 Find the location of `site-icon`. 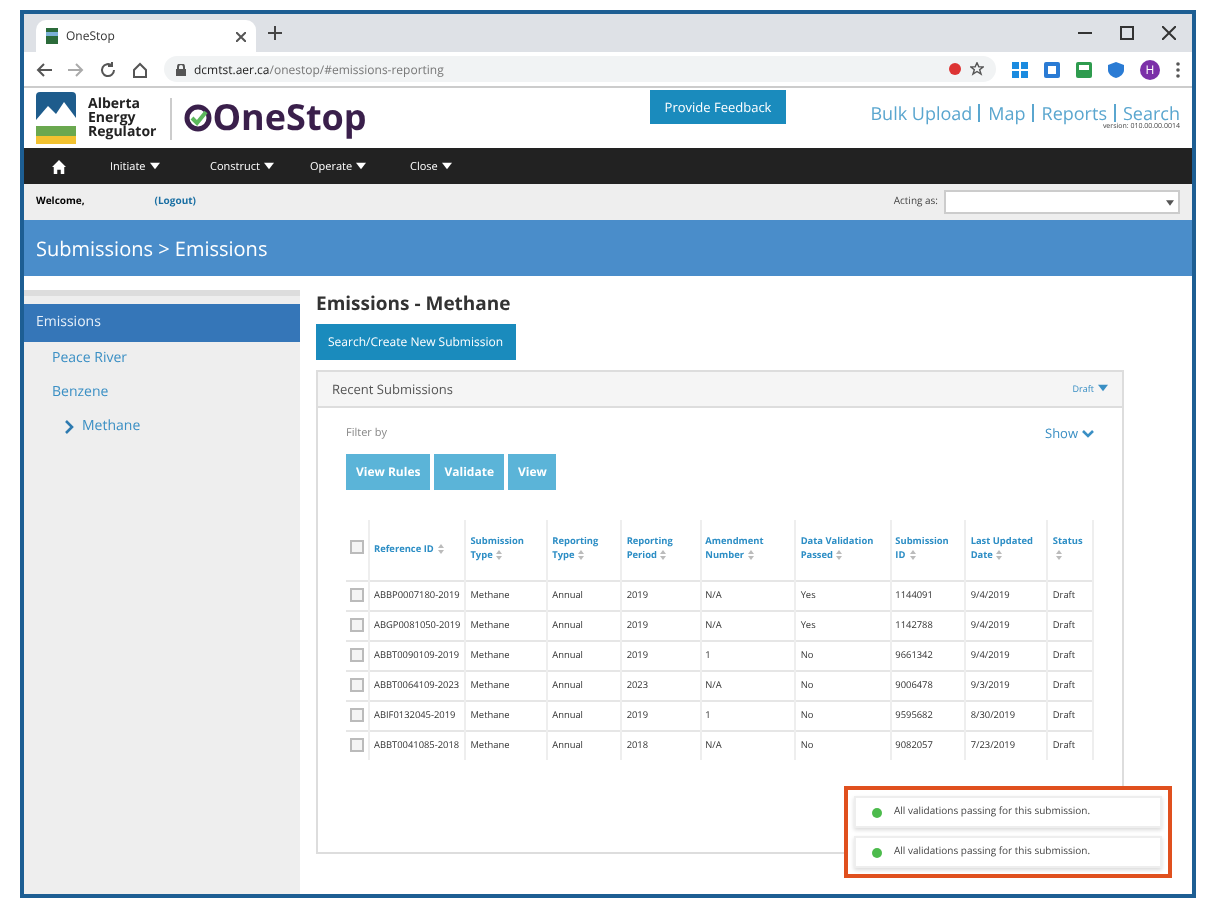

site-icon is located at coordinates (52, 36).